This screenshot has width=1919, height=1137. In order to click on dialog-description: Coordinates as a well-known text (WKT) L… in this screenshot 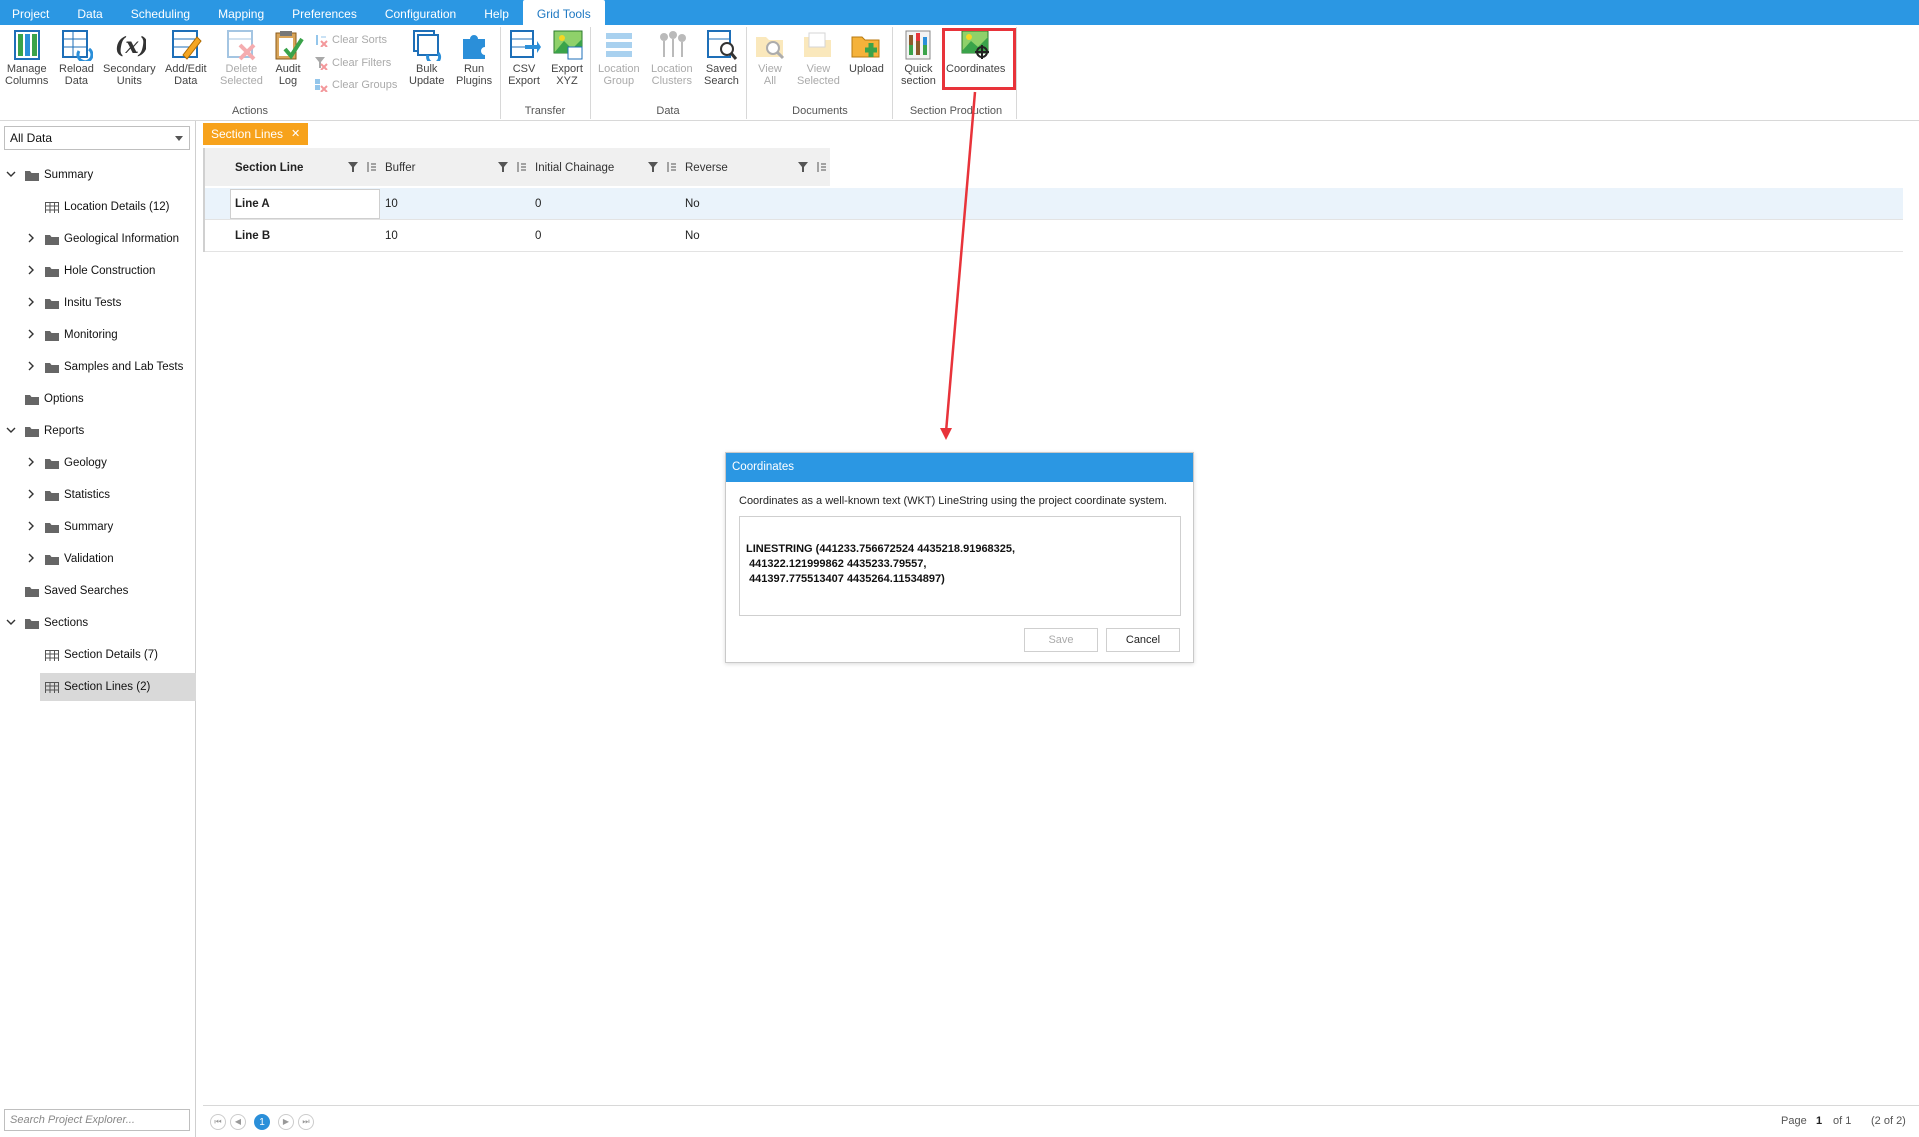, I will do `click(953, 501)`.